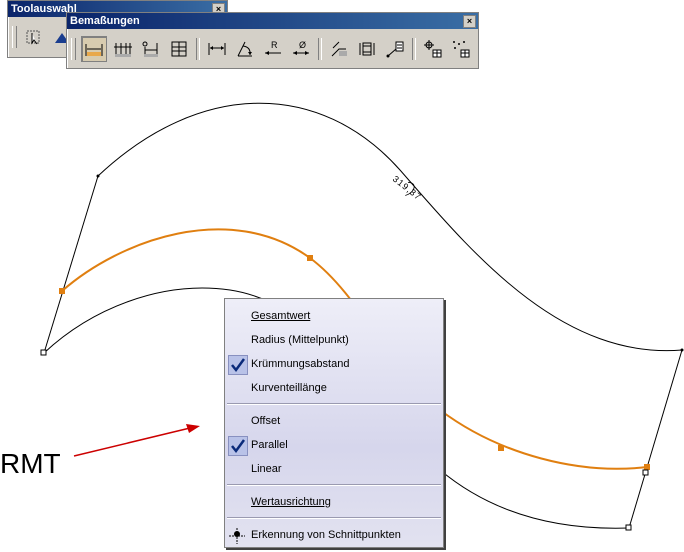 This screenshot has height=552, width=684. I want to click on angle-dimension-icon, so click(244, 49).